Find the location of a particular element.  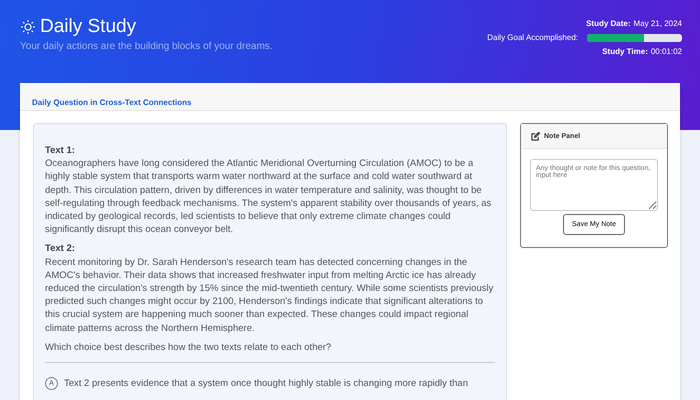

card-title: Daily Question in Cross-Text Connections is located at coordinates (112, 102).